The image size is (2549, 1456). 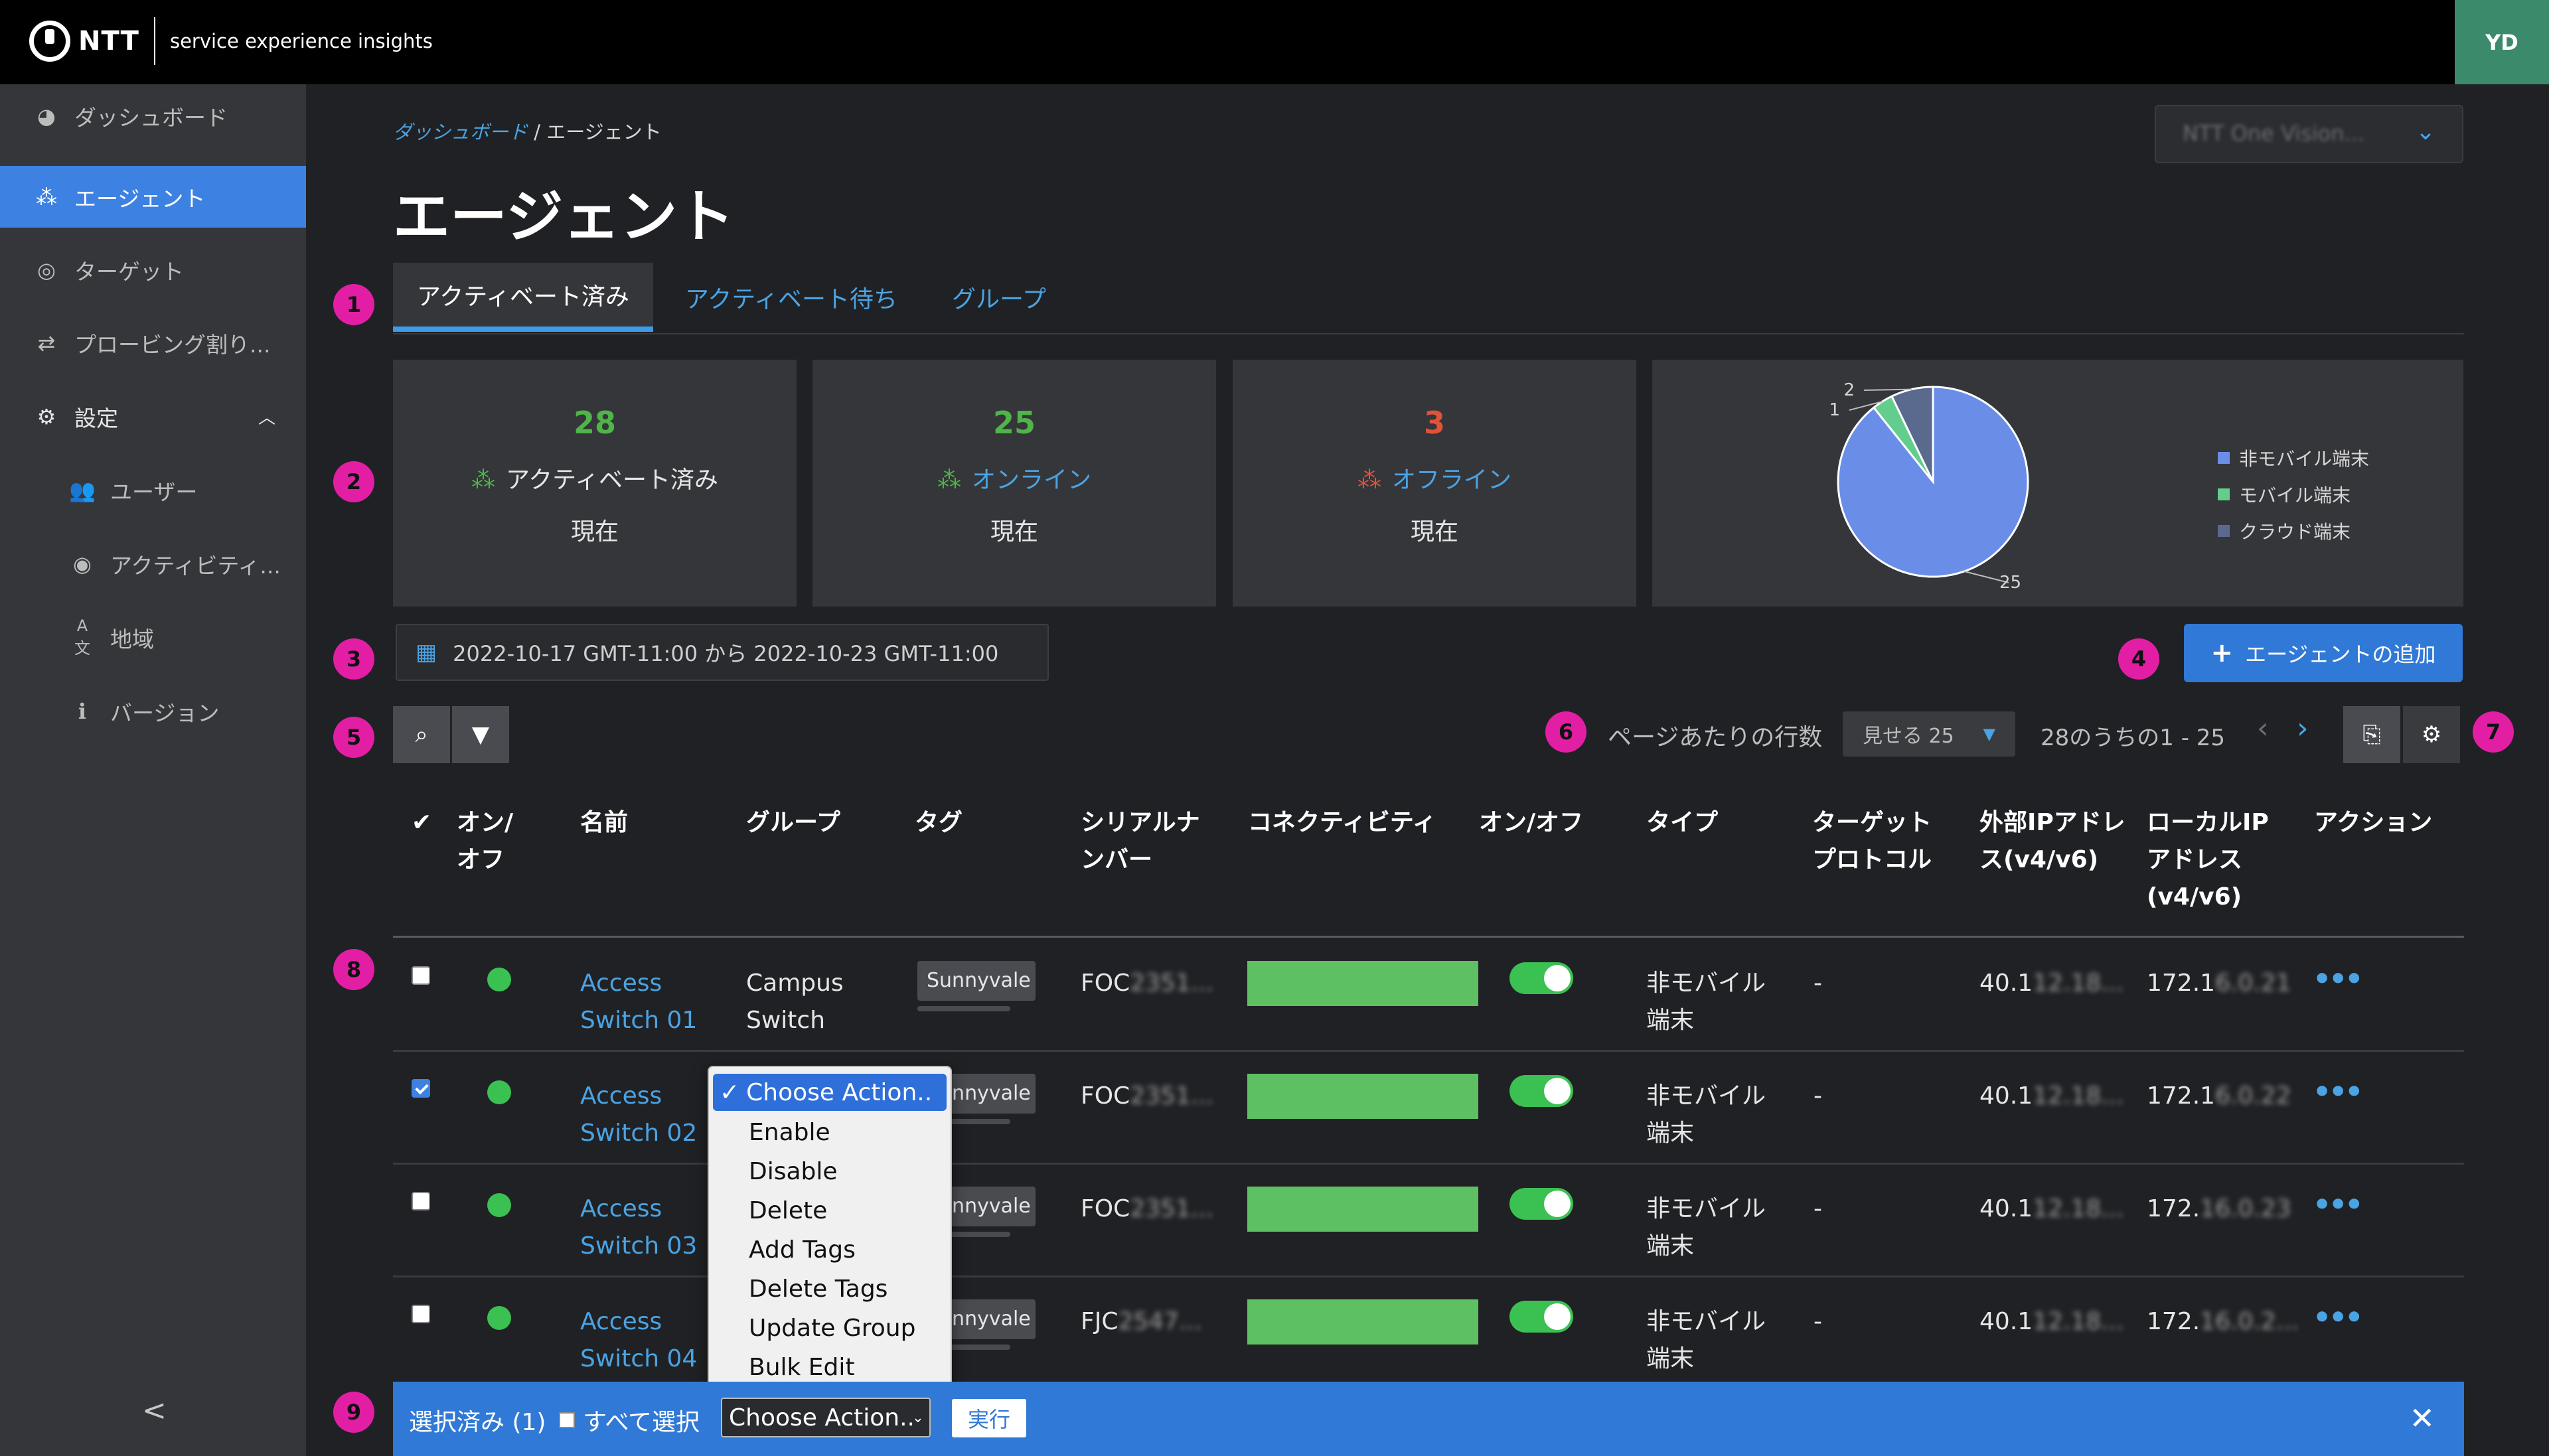 What do you see at coordinates (638, 1228) in the screenshot?
I see `agent-name-link: Access Switch 03` at bounding box center [638, 1228].